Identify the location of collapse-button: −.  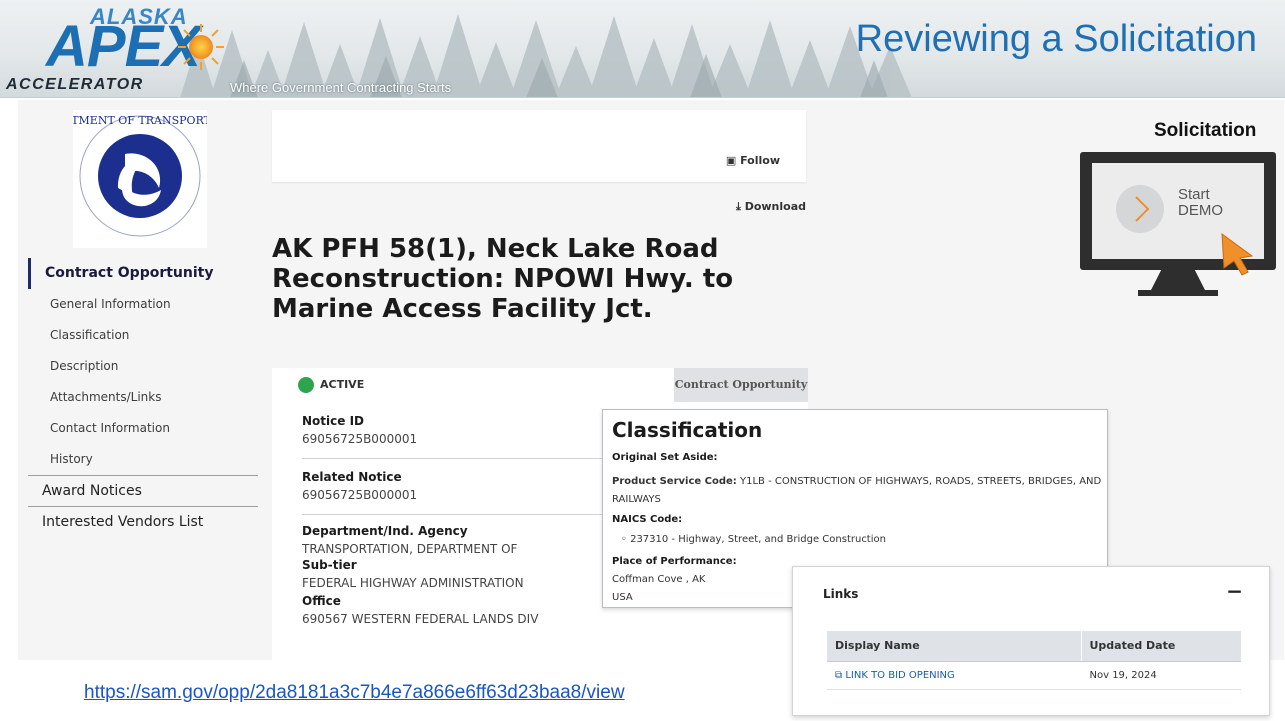
(1234, 591).